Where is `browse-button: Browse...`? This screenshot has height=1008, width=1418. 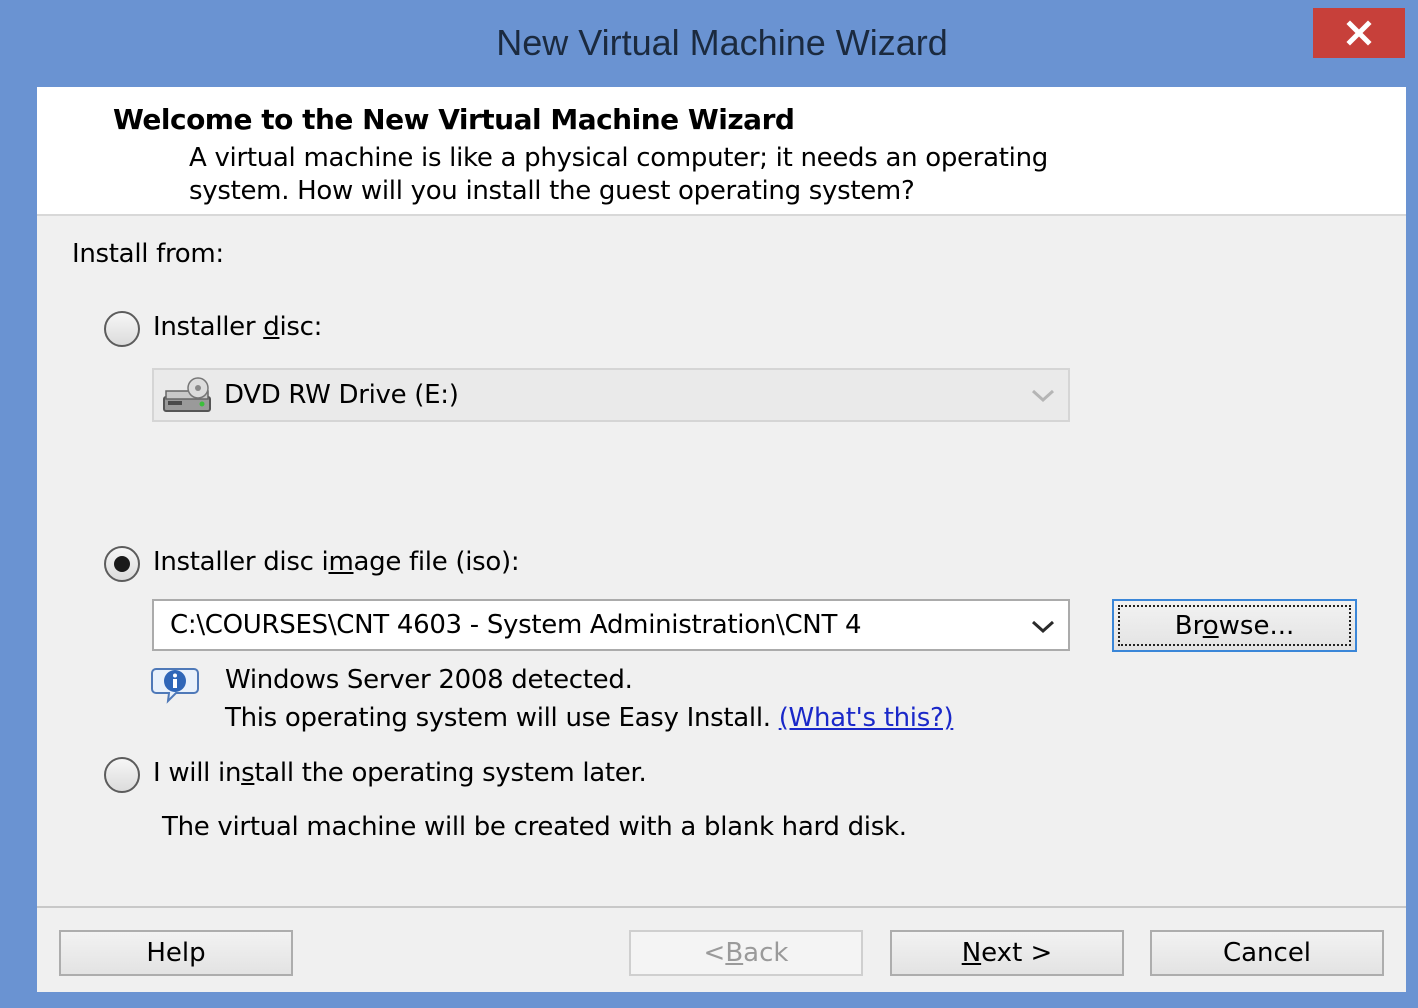
browse-button: Browse... is located at coordinates (1234, 625).